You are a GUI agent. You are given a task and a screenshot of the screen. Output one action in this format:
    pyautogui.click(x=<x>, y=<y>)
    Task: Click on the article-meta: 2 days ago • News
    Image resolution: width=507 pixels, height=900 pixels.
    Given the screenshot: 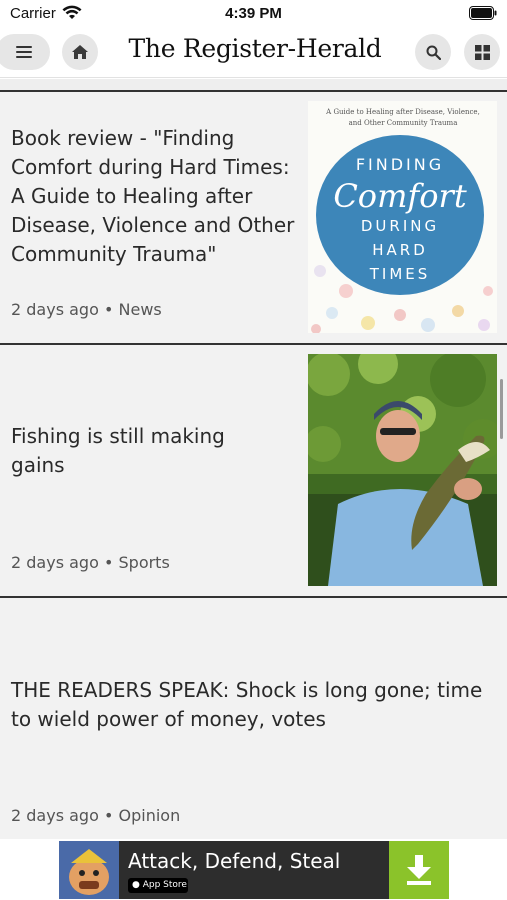 What is the action you would take?
    pyautogui.click(x=86, y=309)
    